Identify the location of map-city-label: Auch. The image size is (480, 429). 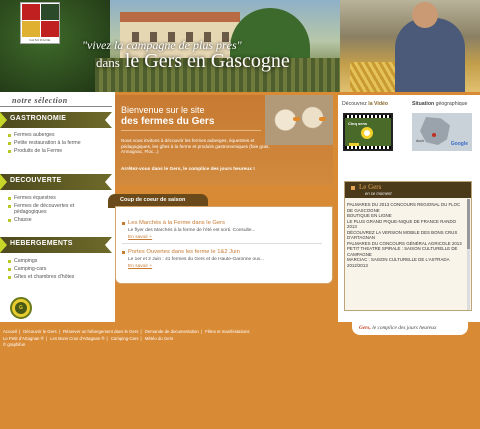
(420, 141).